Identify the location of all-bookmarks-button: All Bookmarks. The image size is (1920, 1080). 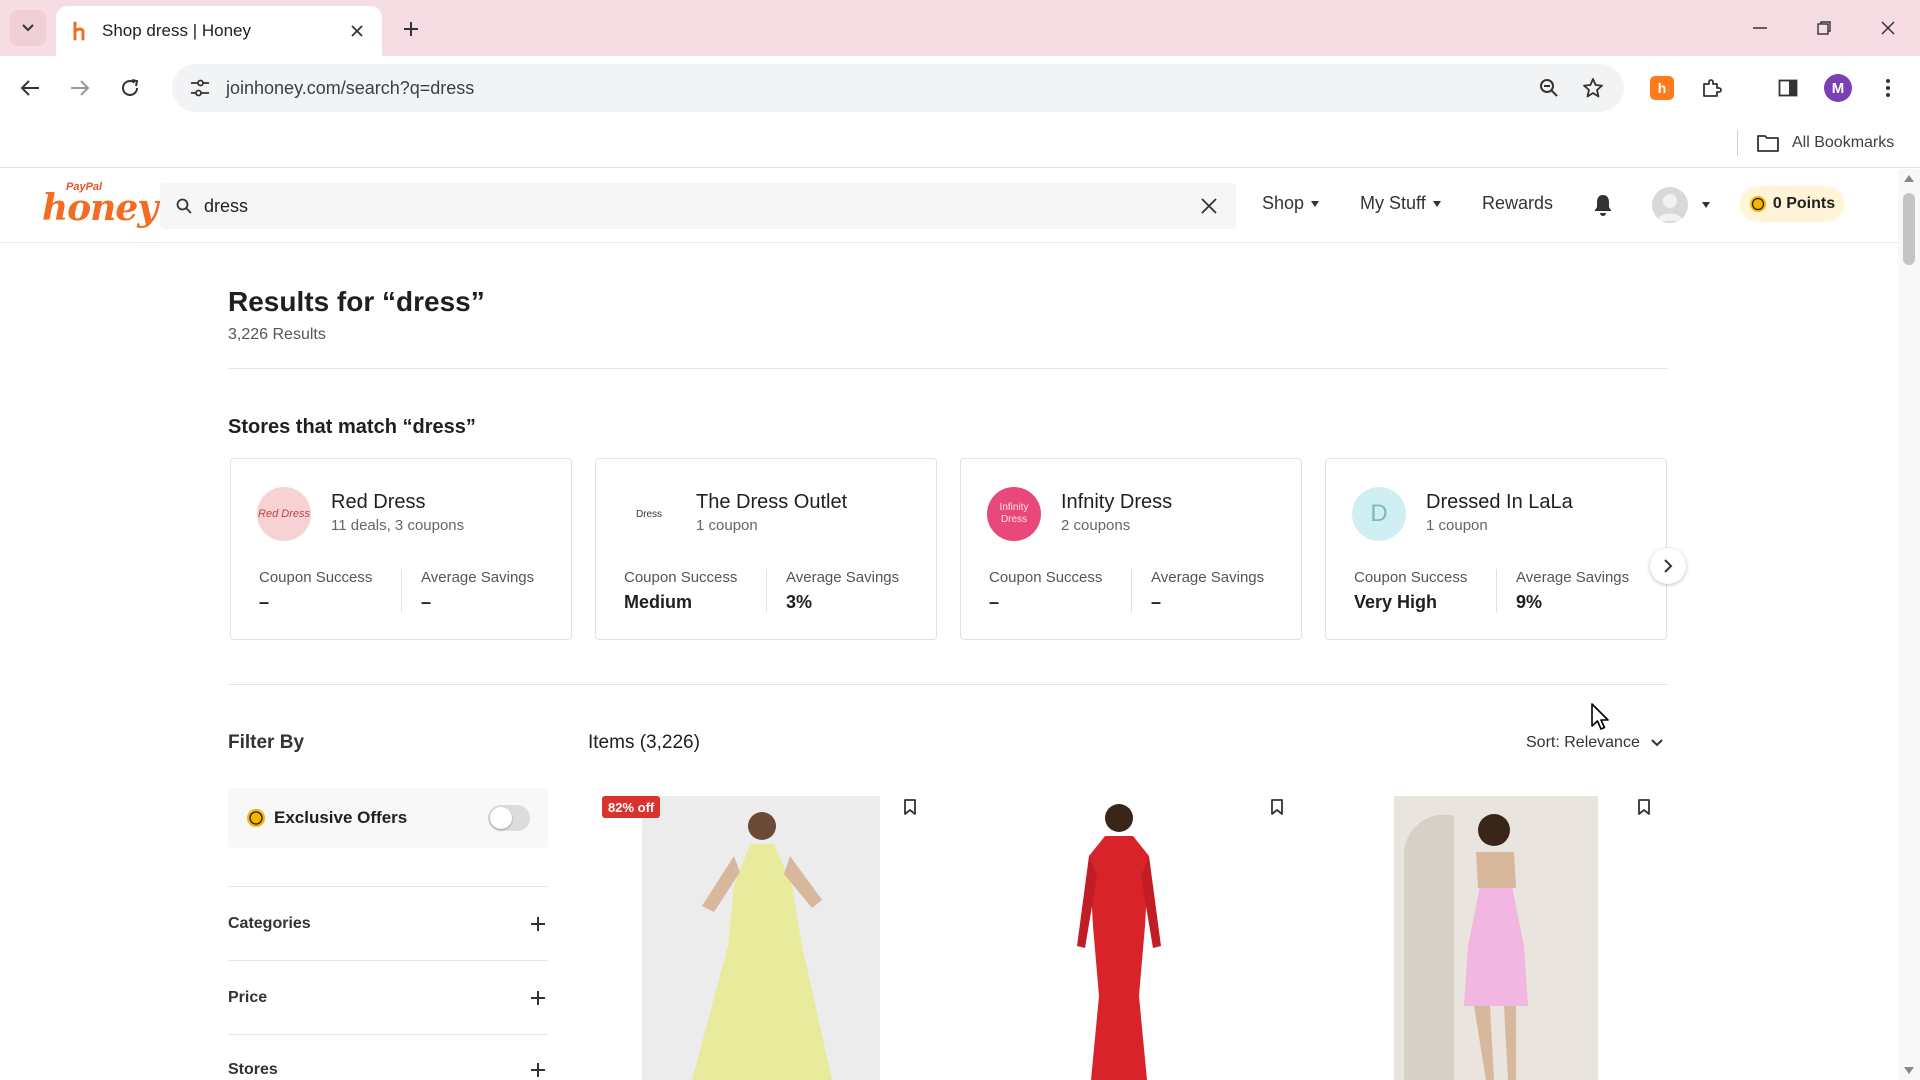
(1825, 143).